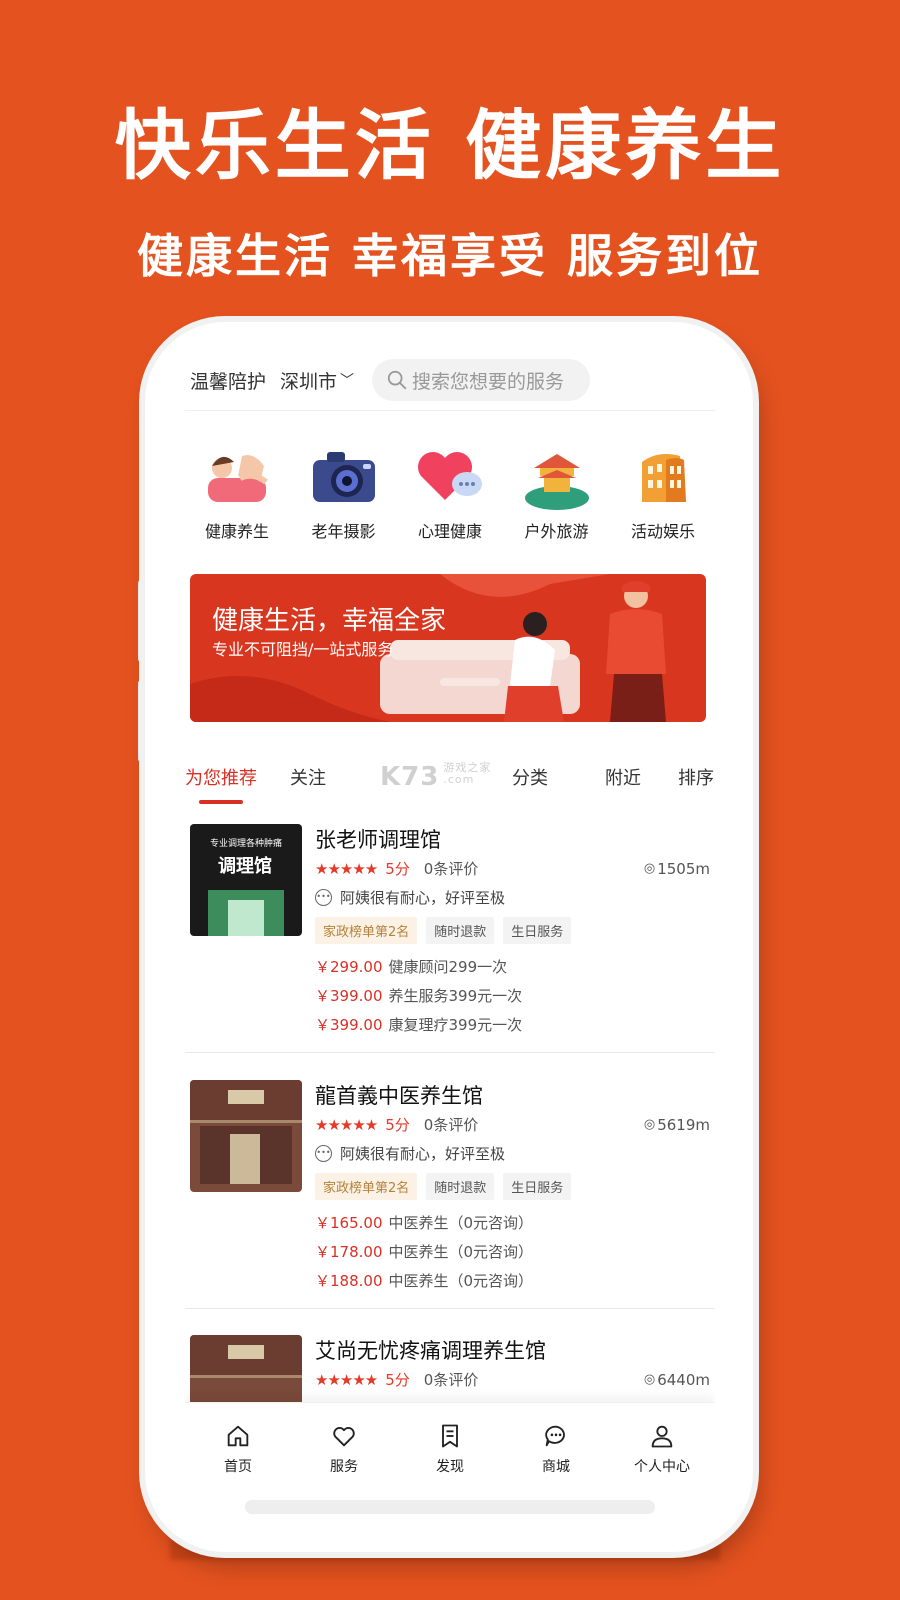 Image resolution: width=900 pixels, height=1600 pixels. What do you see at coordinates (683, 868) in the screenshot?
I see `distance-value: 1505m` at bounding box center [683, 868].